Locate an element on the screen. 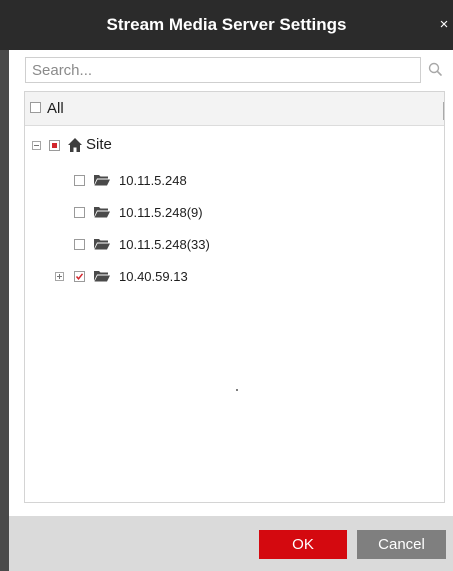  collapse-icon is located at coordinates (36, 145).